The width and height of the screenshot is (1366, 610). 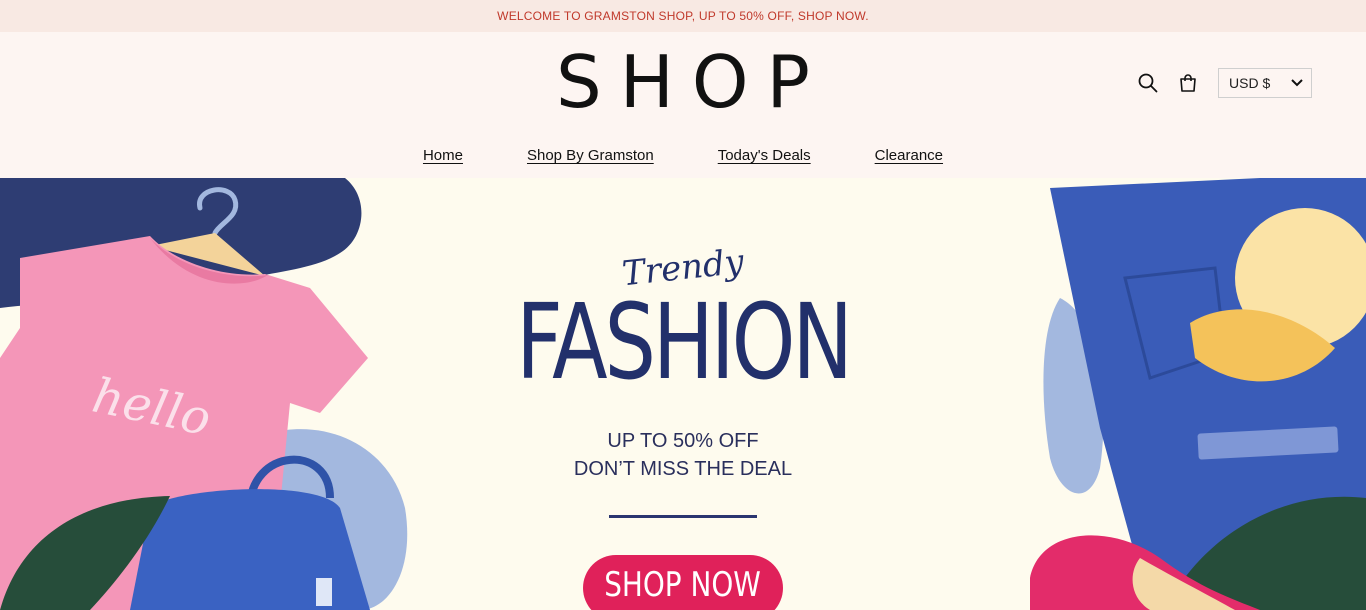 What do you see at coordinates (1148, 83) in the screenshot?
I see `search-icon` at bounding box center [1148, 83].